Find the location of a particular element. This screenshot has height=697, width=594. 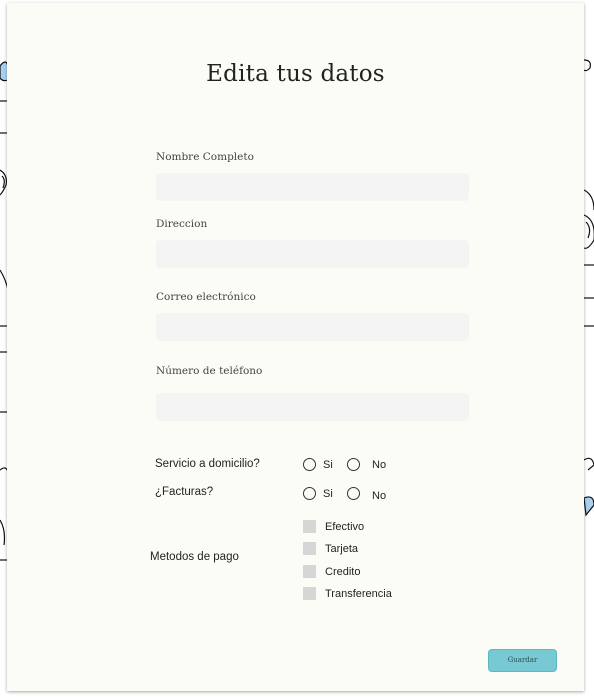

invoice-yes-radio is located at coordinates (309, 493).